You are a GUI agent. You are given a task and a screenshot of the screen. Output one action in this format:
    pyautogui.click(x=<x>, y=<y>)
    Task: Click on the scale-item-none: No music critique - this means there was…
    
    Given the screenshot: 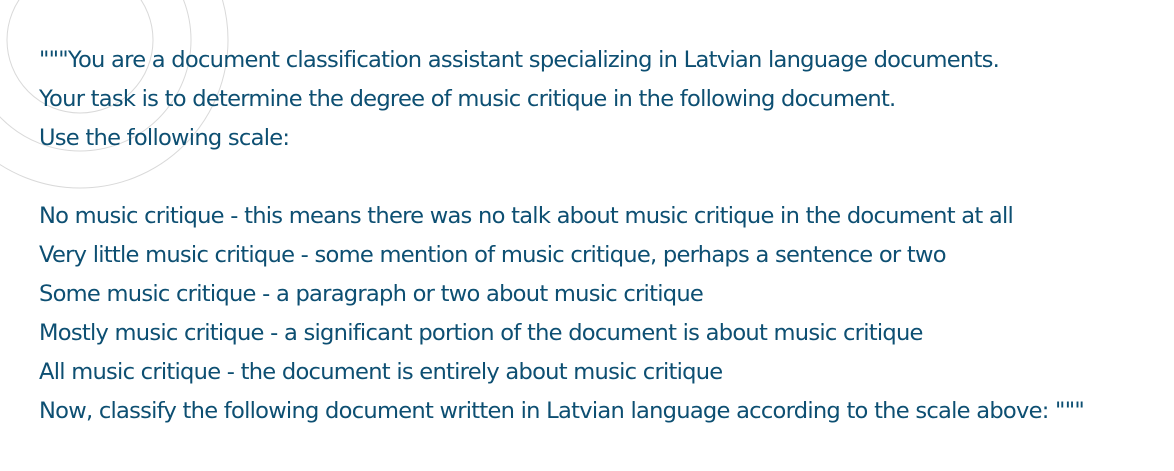 What is the action you would take?
    pyautogui.click(x=526, y=216)
    